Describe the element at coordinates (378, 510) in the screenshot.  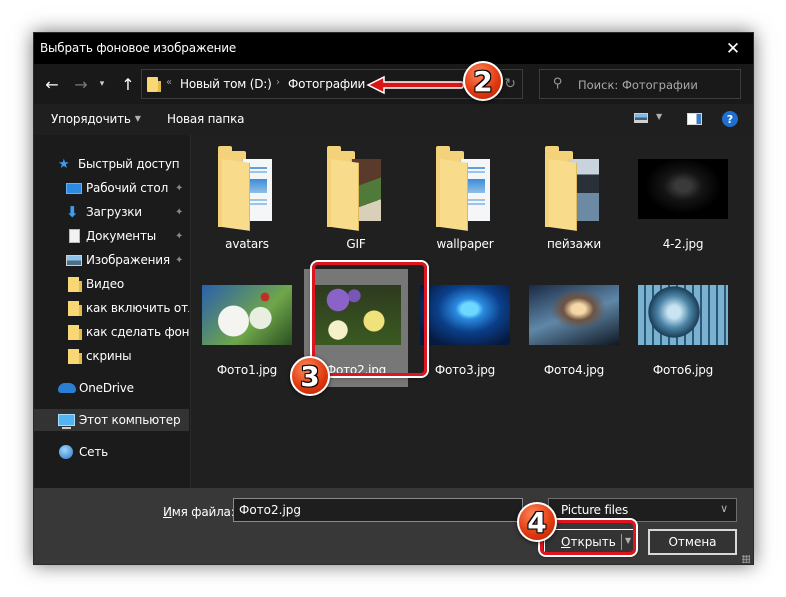
I see `filename-input` at that location.